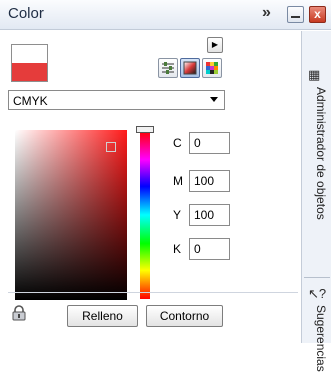 The width and height of the screenshot is (331, 372). I want to click on color-viewer-icon, so click(190, 68).